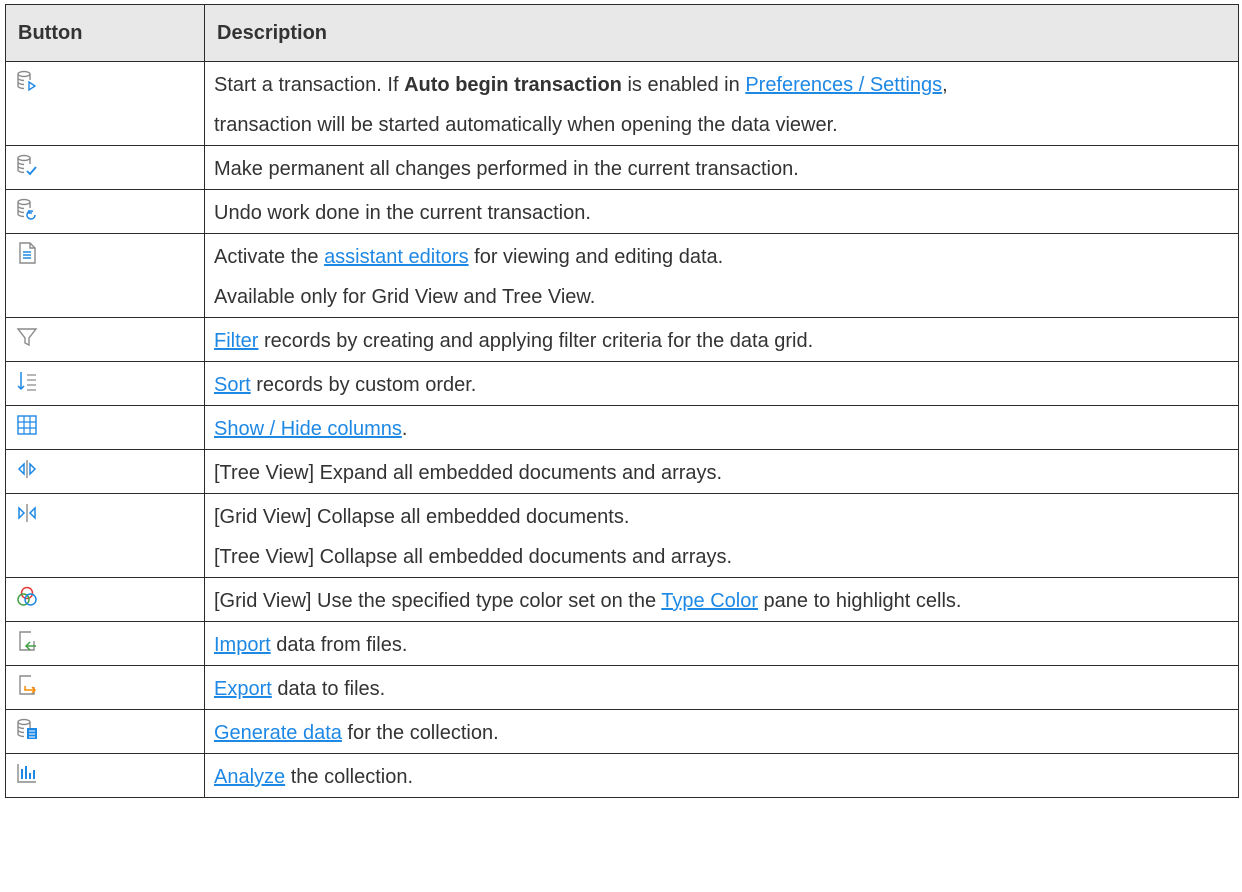 This screenshot has height=892, width=1242. What do you see at coordinates (105, 33) in the screenshot?
I see `header-button: Button` at bounding box center [105, 33].